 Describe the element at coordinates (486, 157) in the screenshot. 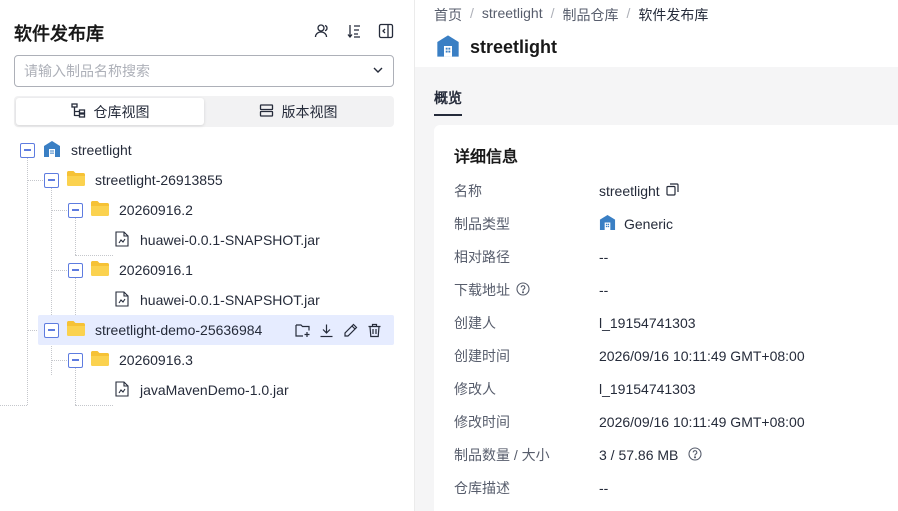

I see `details-title: 详细信息` at that location.